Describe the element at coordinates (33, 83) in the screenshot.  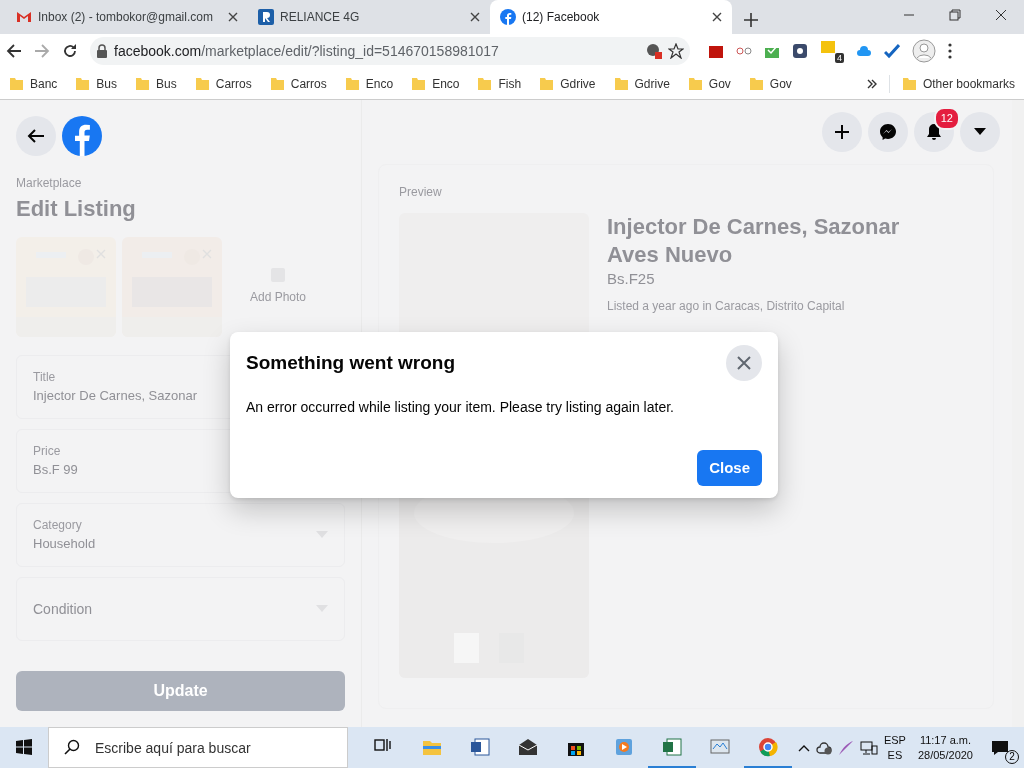
I see `bookmark: Banc` at that location.